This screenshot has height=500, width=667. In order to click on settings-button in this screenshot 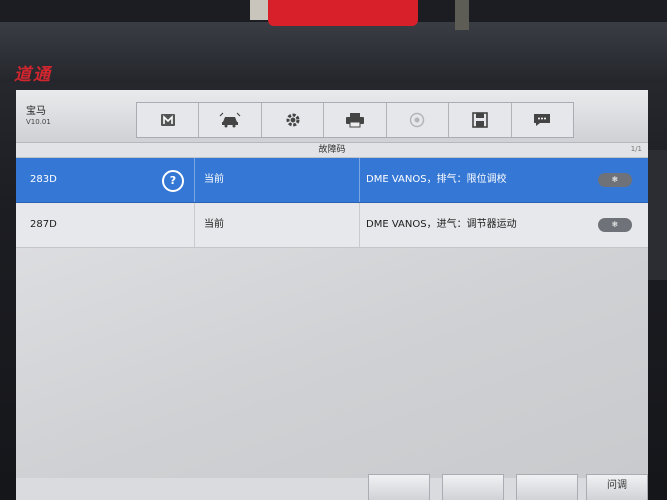, I will do `click(293, 120)`.